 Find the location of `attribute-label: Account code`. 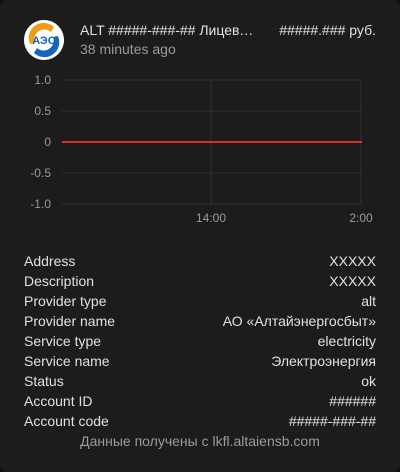

attribute-label: Account code is located at coordinates (66, 421).